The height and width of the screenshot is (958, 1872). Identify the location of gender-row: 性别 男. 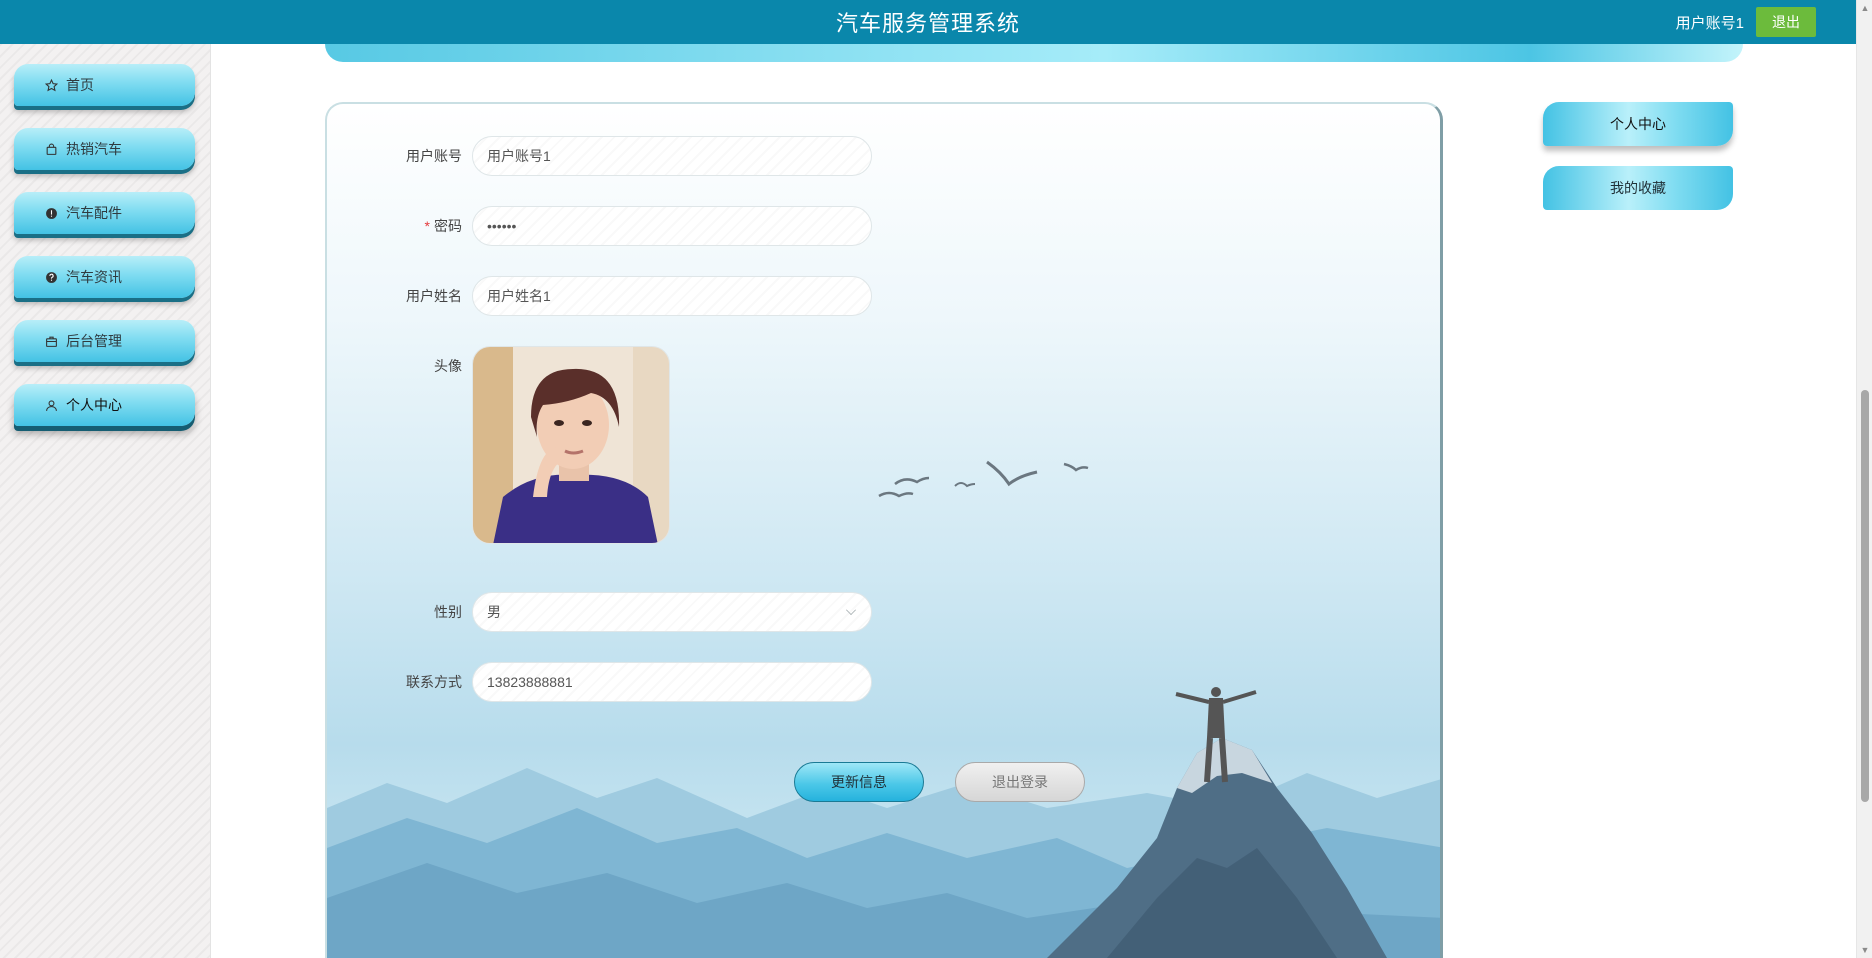
(599, 612).